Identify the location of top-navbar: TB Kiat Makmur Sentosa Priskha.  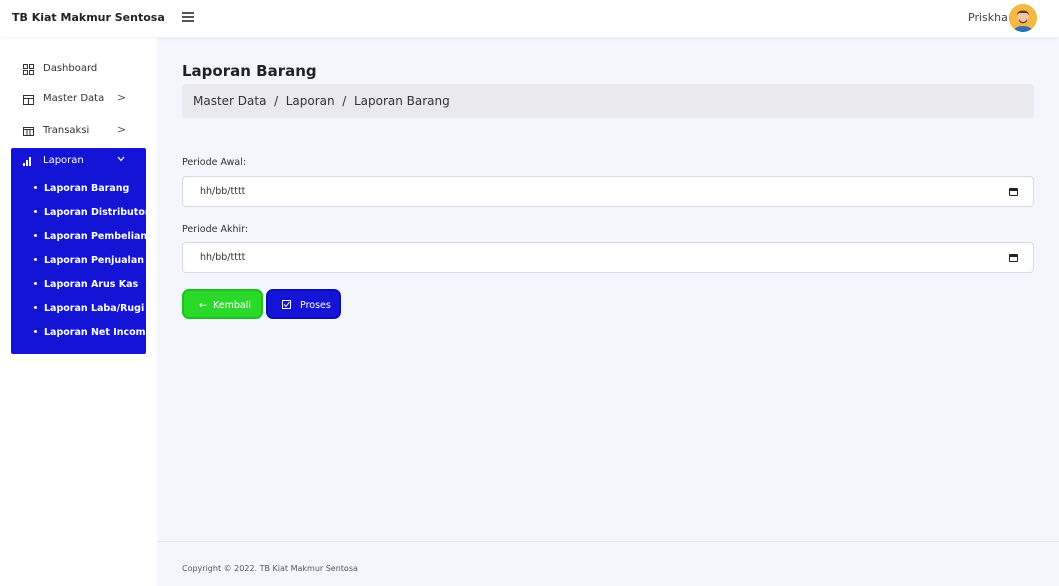
(529, 18).